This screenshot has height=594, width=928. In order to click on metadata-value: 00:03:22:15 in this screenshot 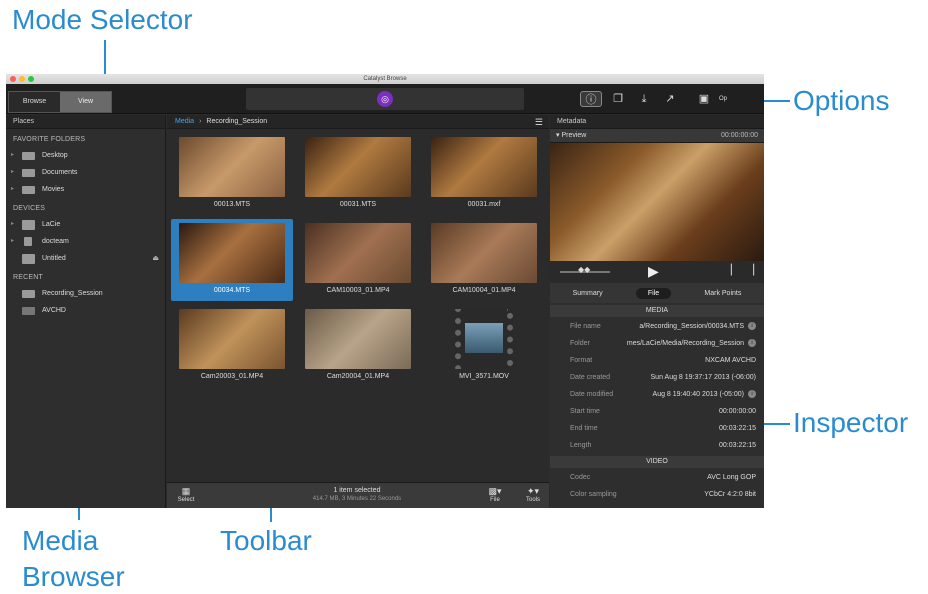, I will do `click(737, 445)`.